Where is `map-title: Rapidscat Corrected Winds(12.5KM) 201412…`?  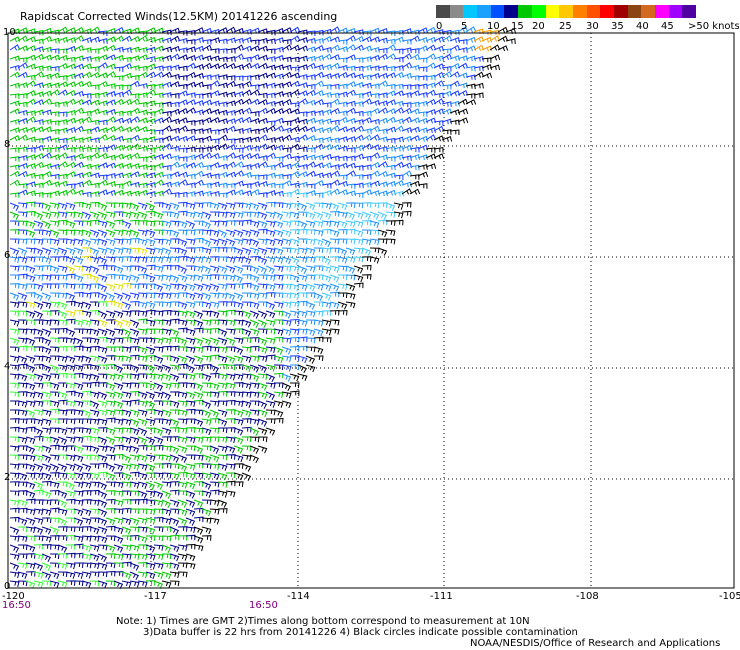
map-title: Rapidscat Corrected Winds(12.5KM) 201412… is located at coordinates (179, 16).